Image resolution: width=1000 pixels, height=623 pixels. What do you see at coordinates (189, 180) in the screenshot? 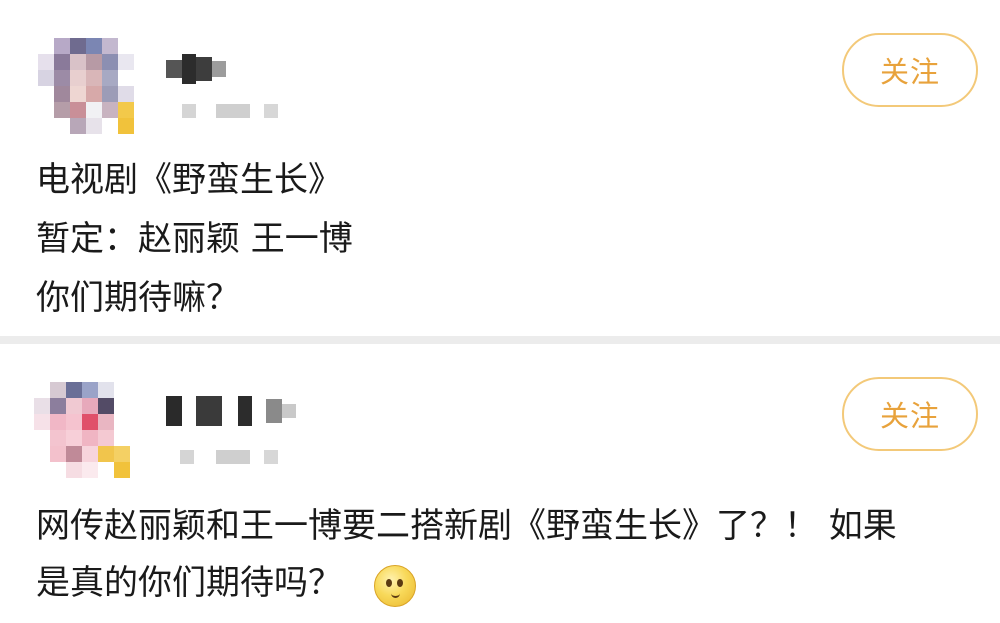
I see `post-text-line: 电视剧《野蛮生长》` at bounding box center [189, 180].